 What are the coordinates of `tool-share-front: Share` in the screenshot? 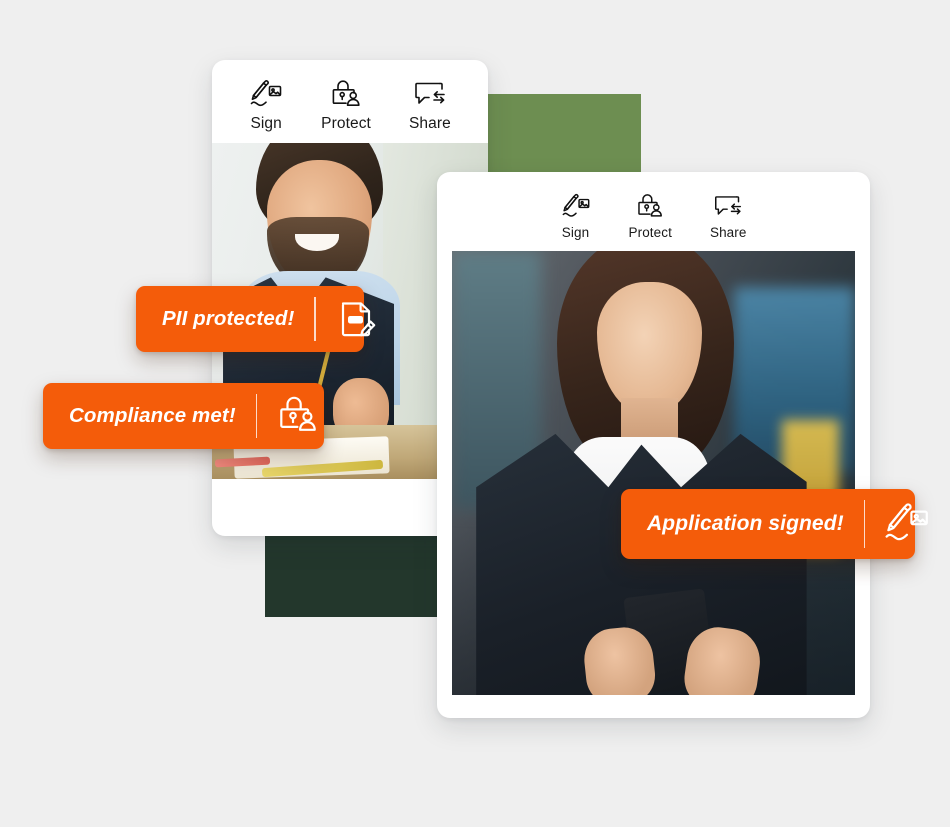 It's located at (728, 216).